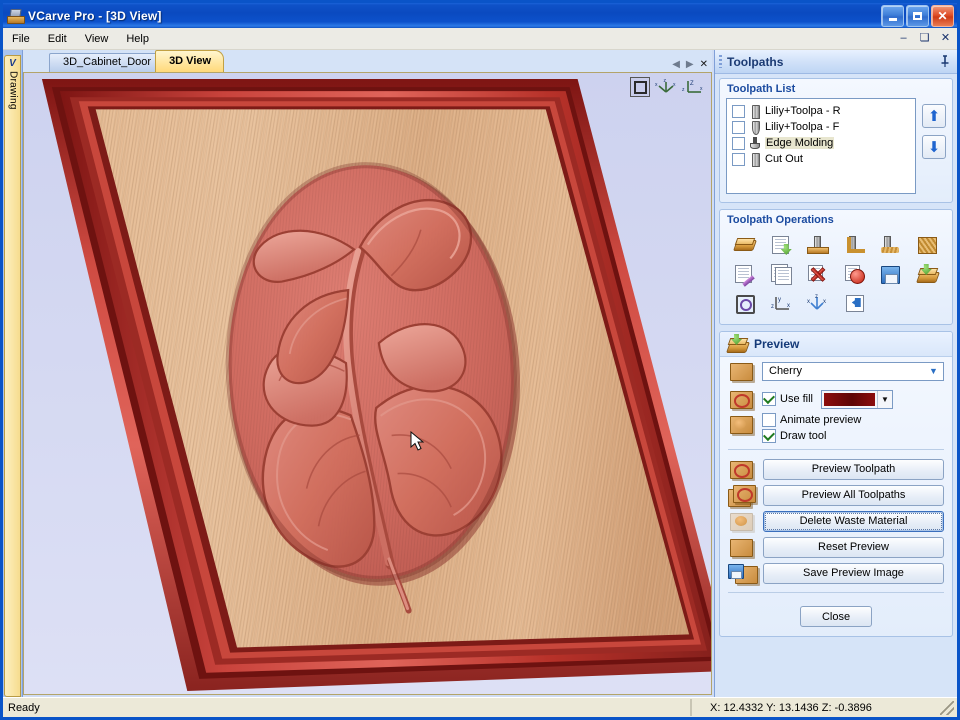 The image size is (960, 720). What do you see at coordinates (738, 343) in the screenshot?
I see `preview-block-icon` at bounding box center [738, 343].